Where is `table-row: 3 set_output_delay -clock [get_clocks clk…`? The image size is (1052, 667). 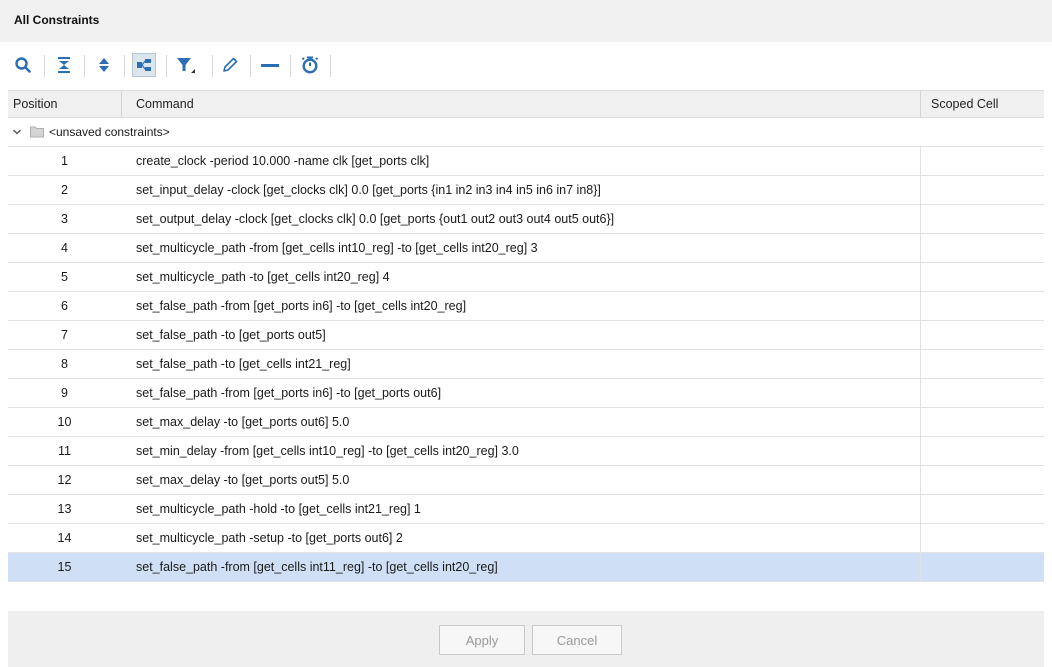 table-row: 3 set_output_delay -clock [get_clocks clk… is located at coordinates (526, 219).